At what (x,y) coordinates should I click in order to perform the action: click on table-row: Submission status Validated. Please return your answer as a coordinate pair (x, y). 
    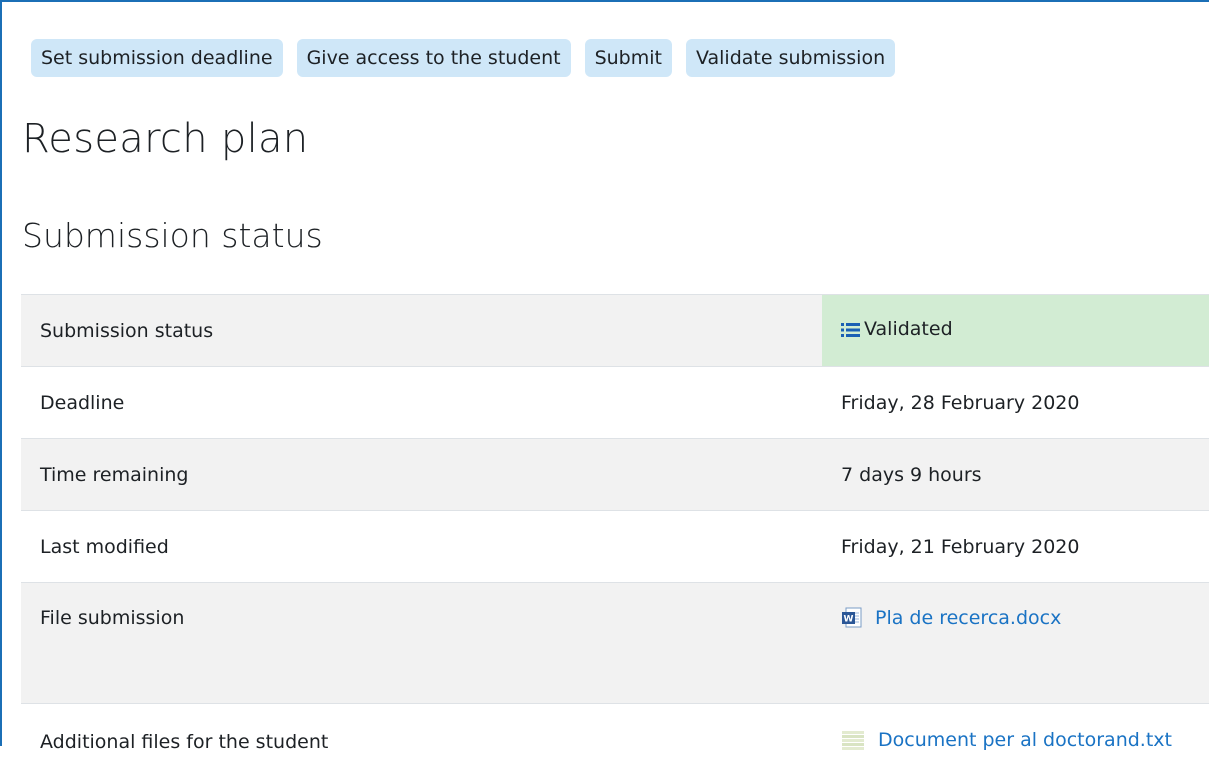
    Looking at the image, I should click on (615, 331).